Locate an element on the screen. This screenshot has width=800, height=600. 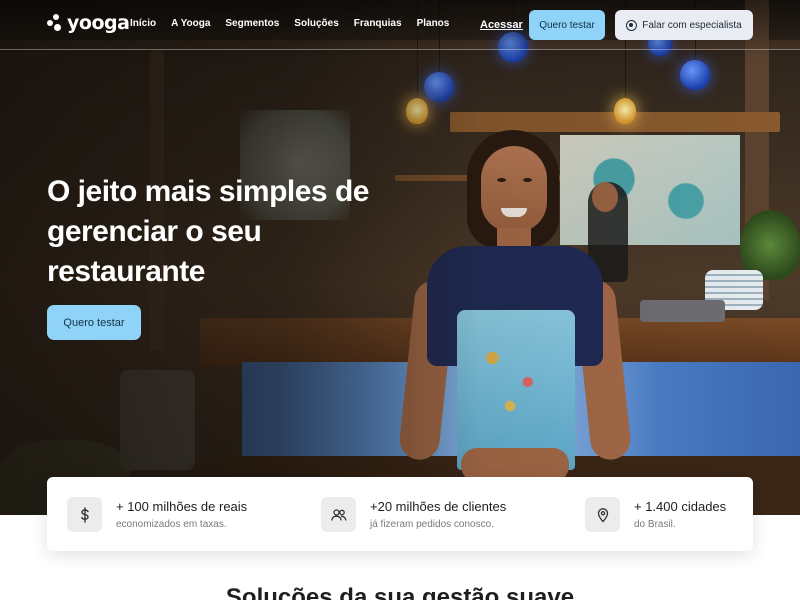
users-icon is located at coordinates (338, 514).